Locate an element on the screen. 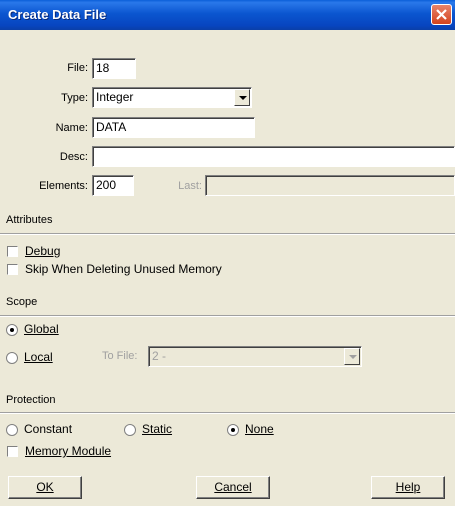 The width and height of the screenshot is (455, 506). close-button is located at coordinates (441, 14).